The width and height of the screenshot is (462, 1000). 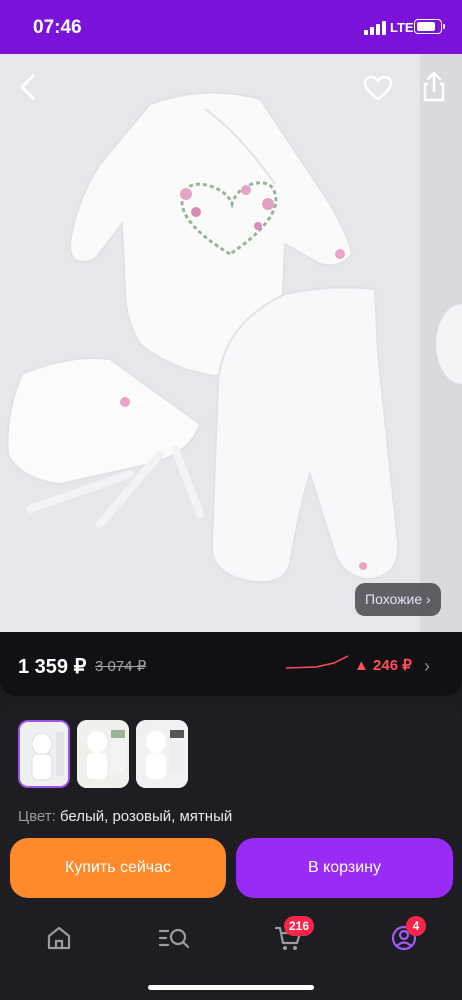 What do you see at coordinates (231, 664) in the screenshot?
I see `price-panel: 1 359 ₽ 3 074 ₽ ▲ 246 ₽ ›` at bounding box center [231, 664].